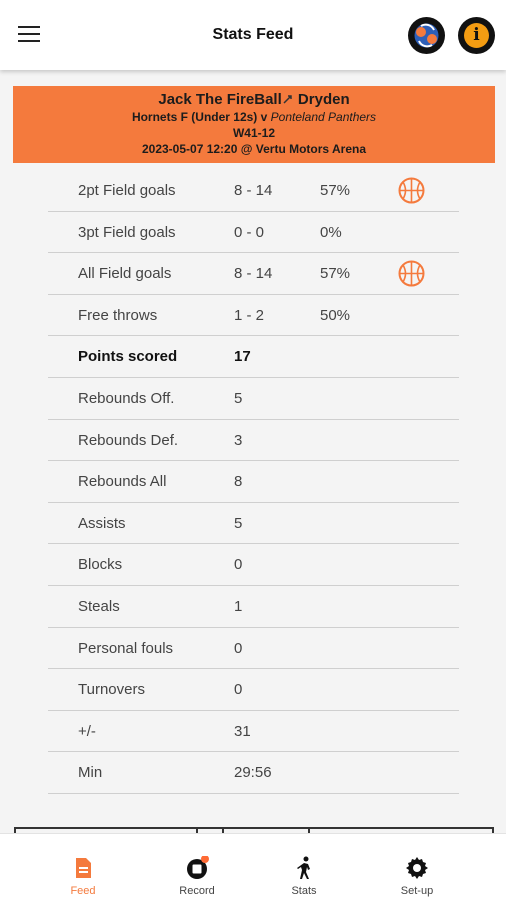 Image resolution: width=506 pixels, height=901 pixels. I want to click on nav-stats-label: Stats, so click(304, 891).